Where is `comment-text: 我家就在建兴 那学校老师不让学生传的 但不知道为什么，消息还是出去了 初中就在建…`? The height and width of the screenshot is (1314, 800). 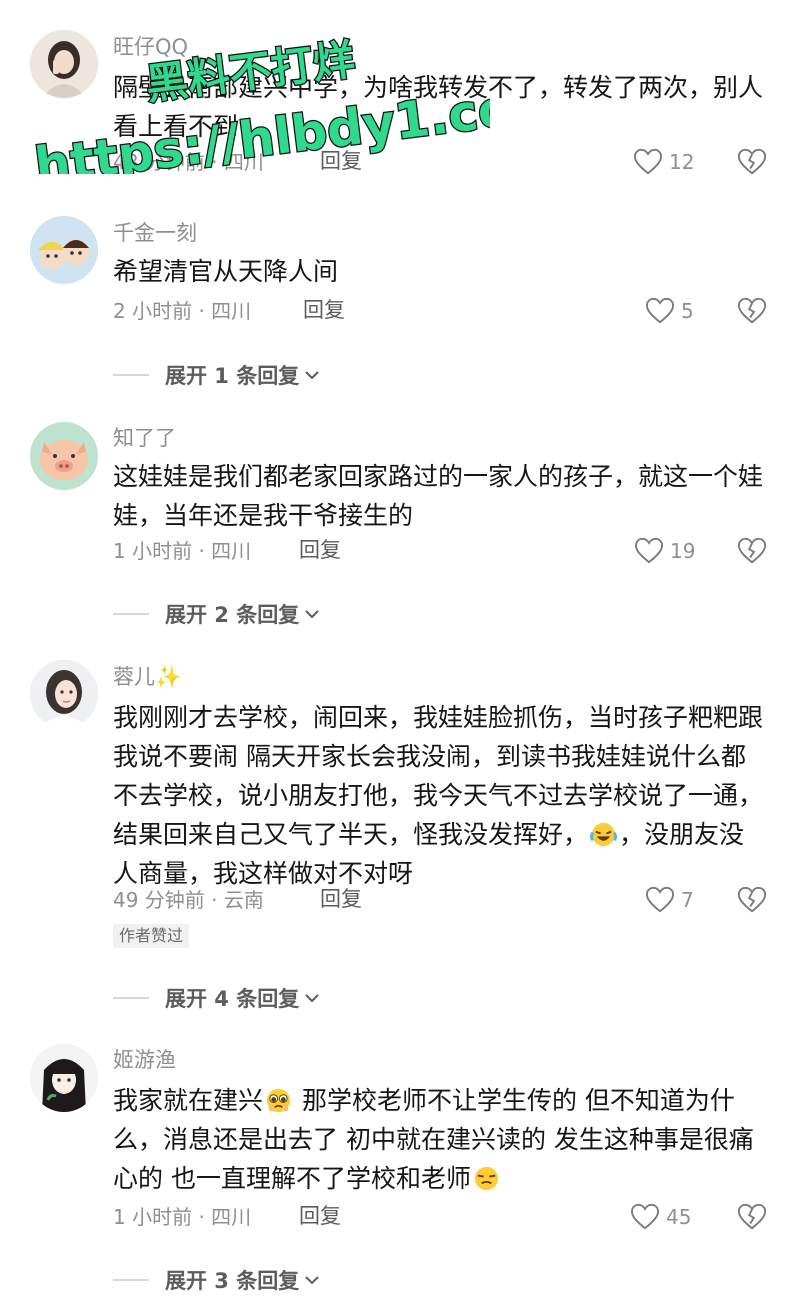
comment-text: 我家就在建兴 那学校老师不让学生传的 但不知道为什么，消息还是出去了 初中就在建… is located at coordinates (438, 1139).